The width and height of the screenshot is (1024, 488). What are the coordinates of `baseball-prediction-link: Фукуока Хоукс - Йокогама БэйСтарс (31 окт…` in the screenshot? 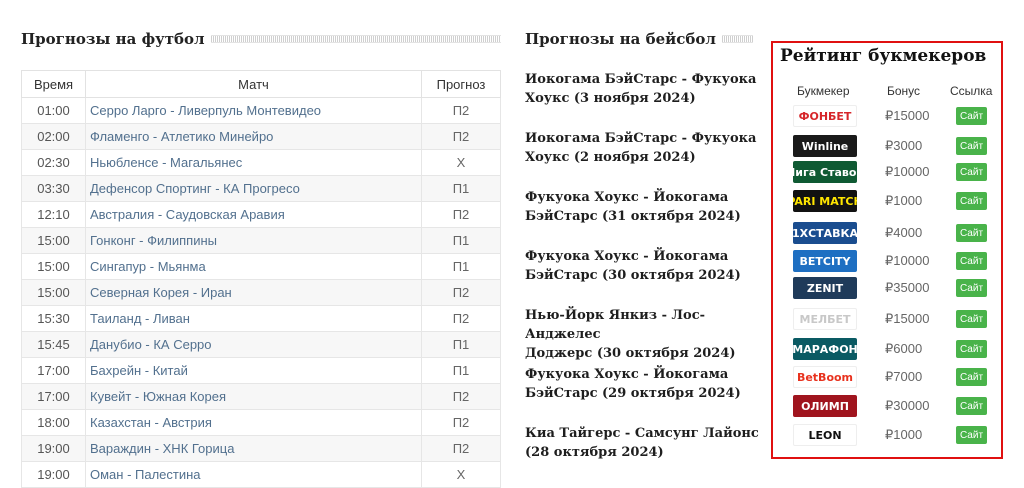 It's located at (645, 217).